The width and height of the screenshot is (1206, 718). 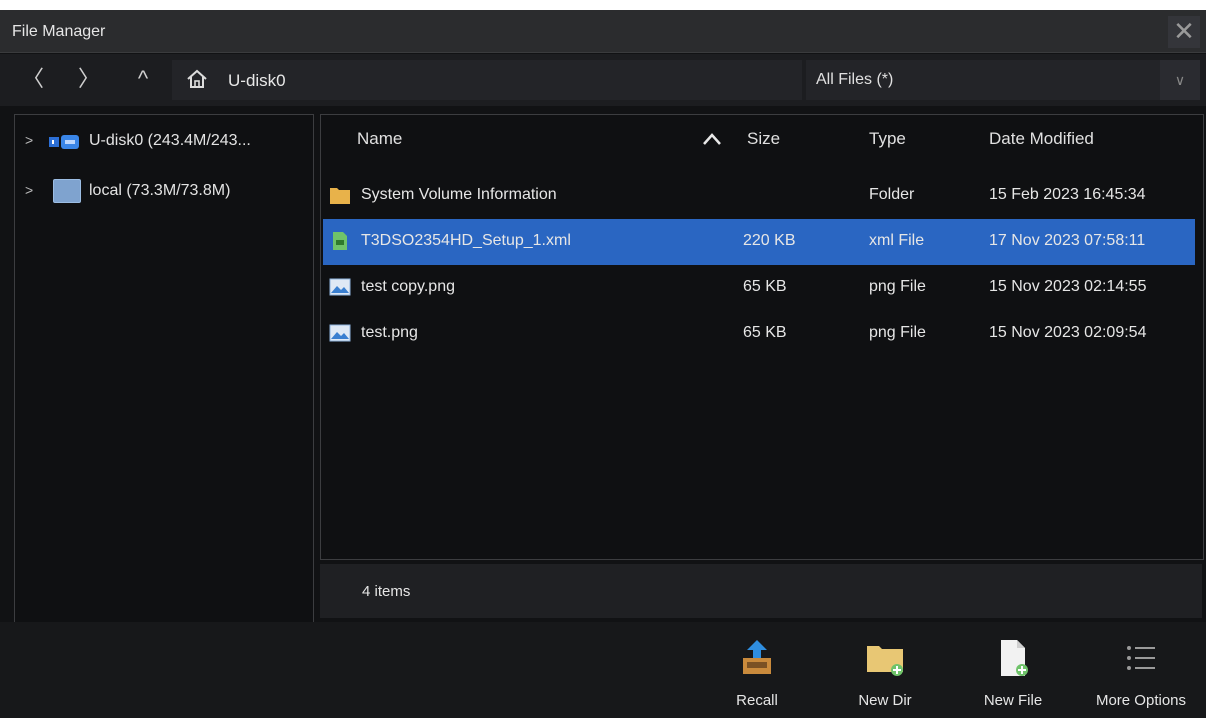 What do you see at coordinates (885, 700) in the screenshot?
I see `new-dir-label: New Dir` at bounding box center [885, 700].